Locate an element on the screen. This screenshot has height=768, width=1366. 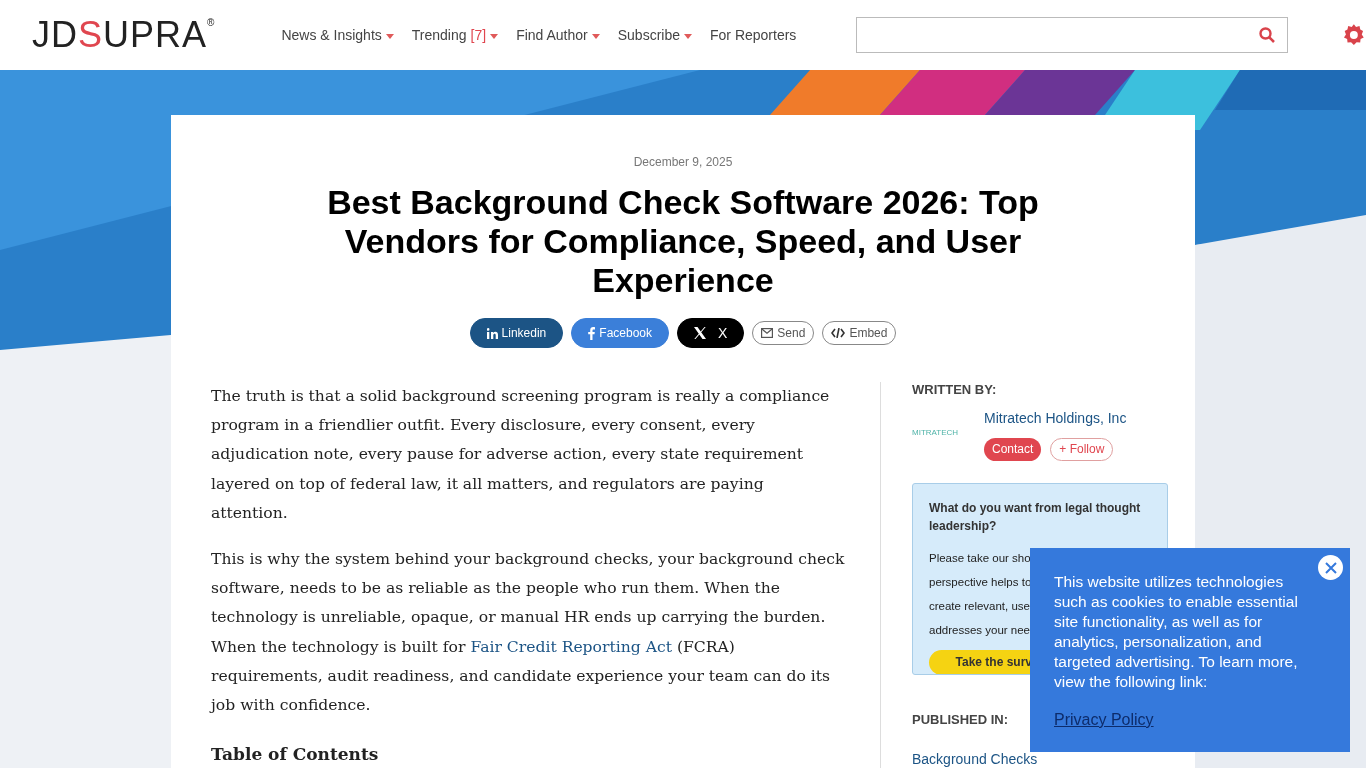
share-button: Facebook is located at coordinates (620, 333).